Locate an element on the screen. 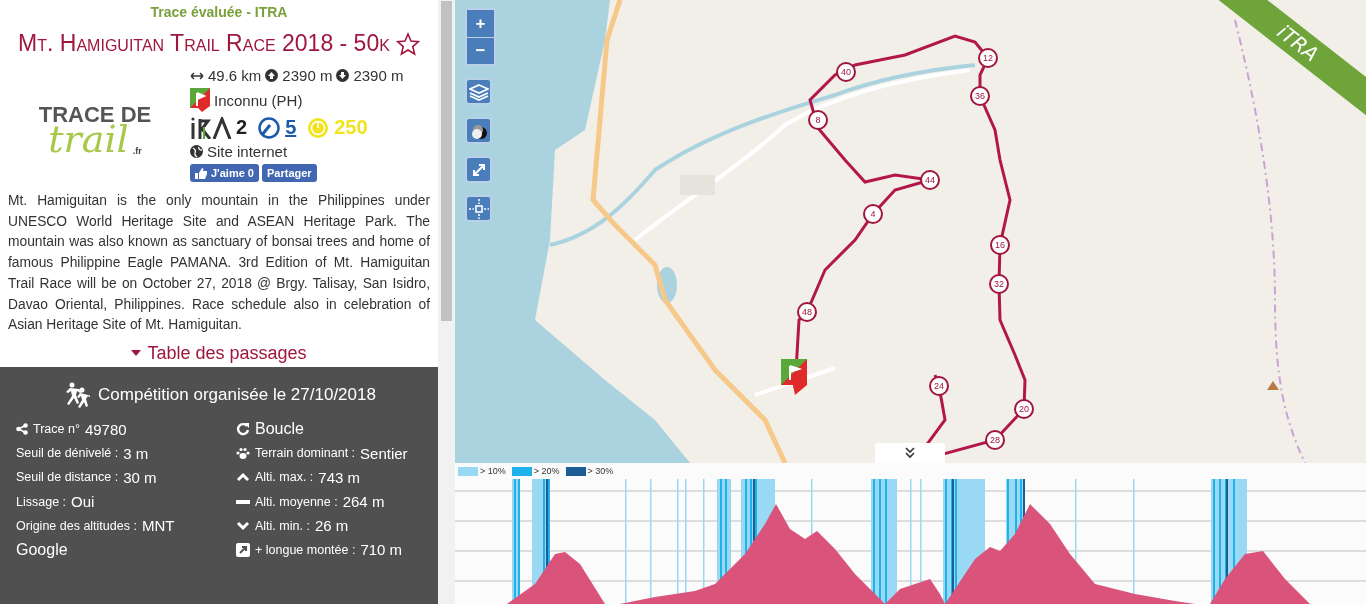 The width and height of the screenshot is (1366, 604). expand-icon is located at coordinates (478, 169).